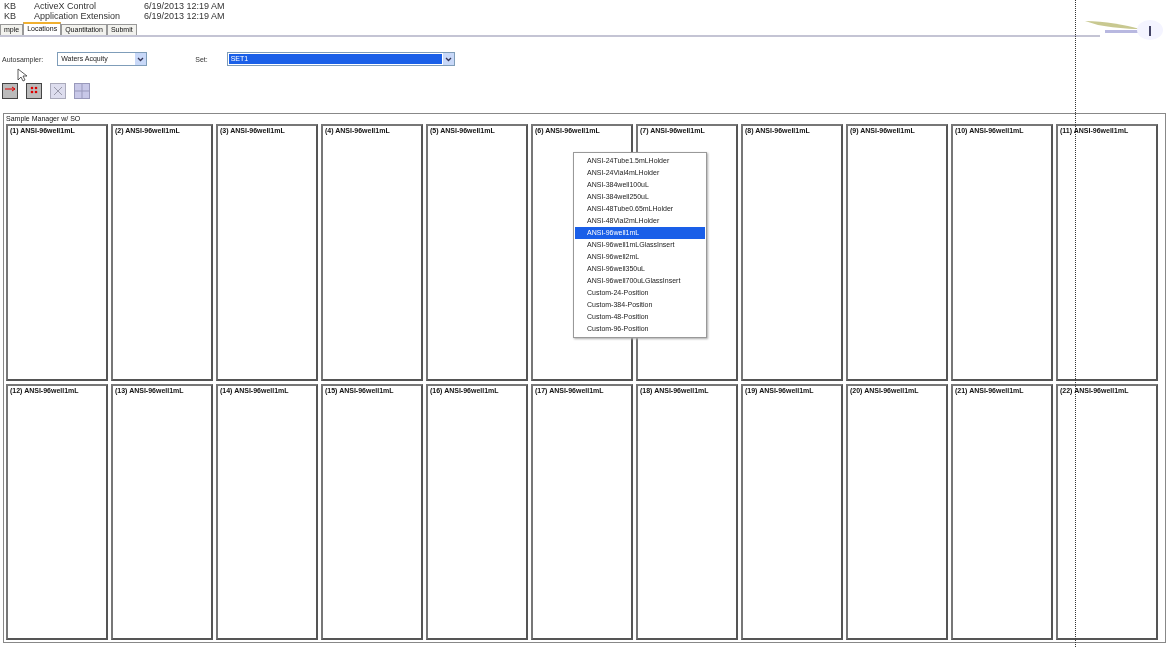  What do you see at coordinates (66, 6) in the screenshot?
I see `file-name: ActiveX Control` at bounding box center [66, 6].